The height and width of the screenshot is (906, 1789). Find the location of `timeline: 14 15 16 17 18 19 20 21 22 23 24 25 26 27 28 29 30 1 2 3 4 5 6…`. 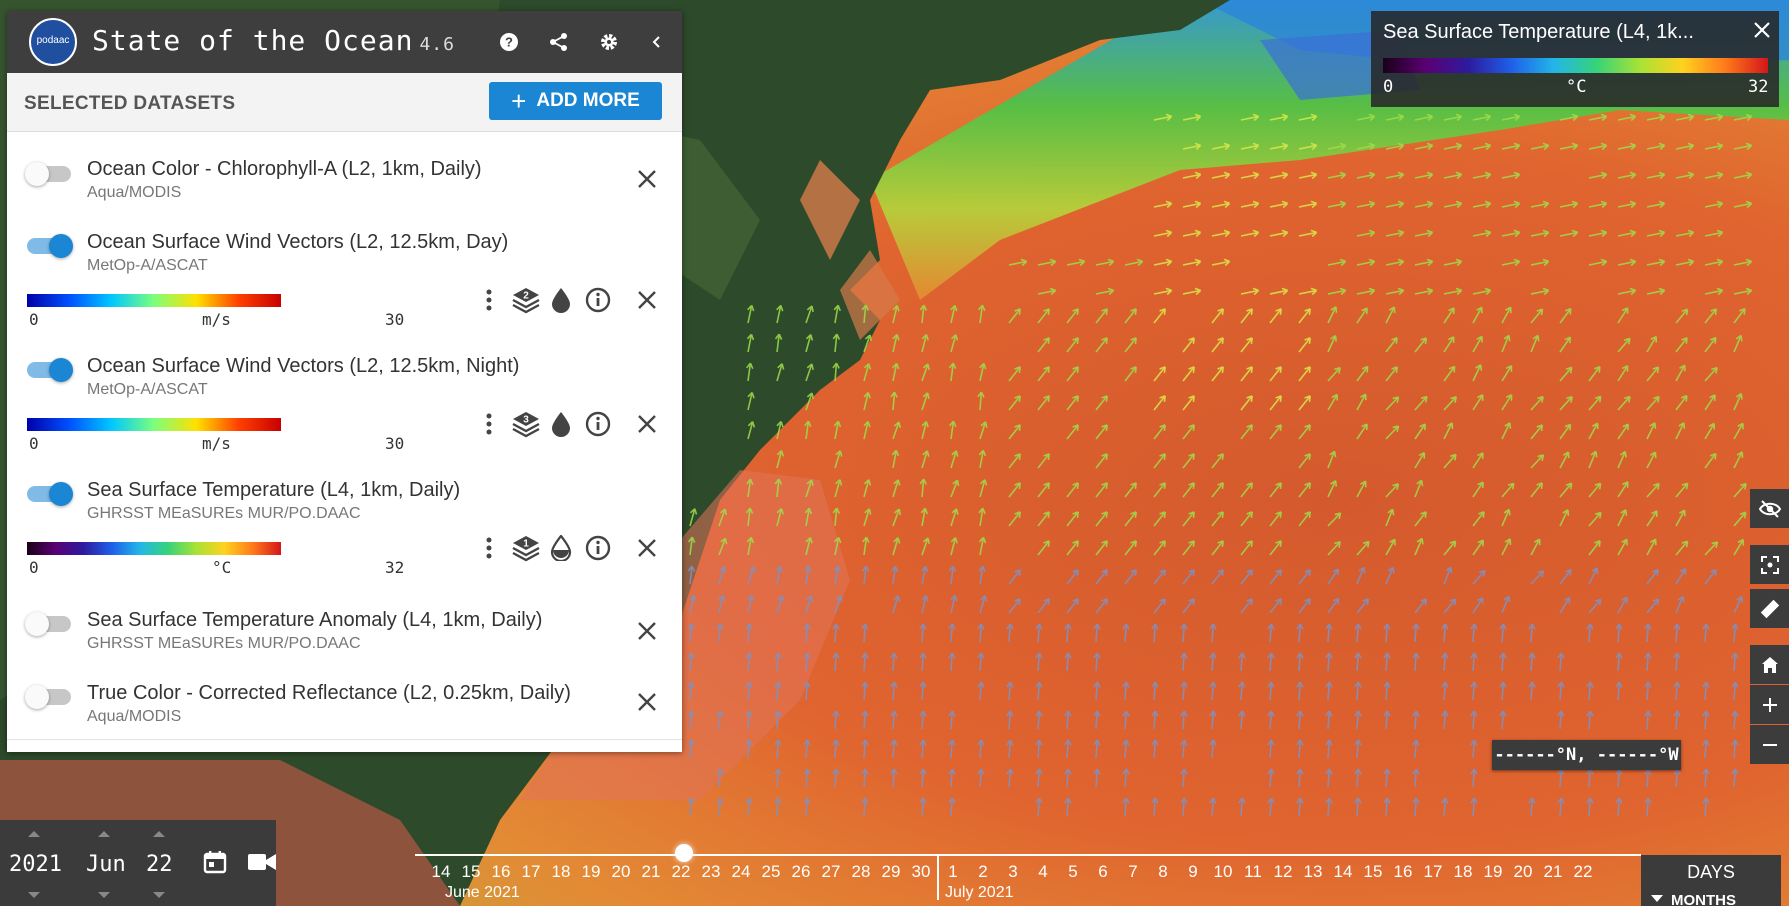

timeline: 14 15 16 17 18 19 20 21 22 23 24 25 26 27 28 29 30 1 2 3 4 5 6… is located at coordinates (1028, 875).